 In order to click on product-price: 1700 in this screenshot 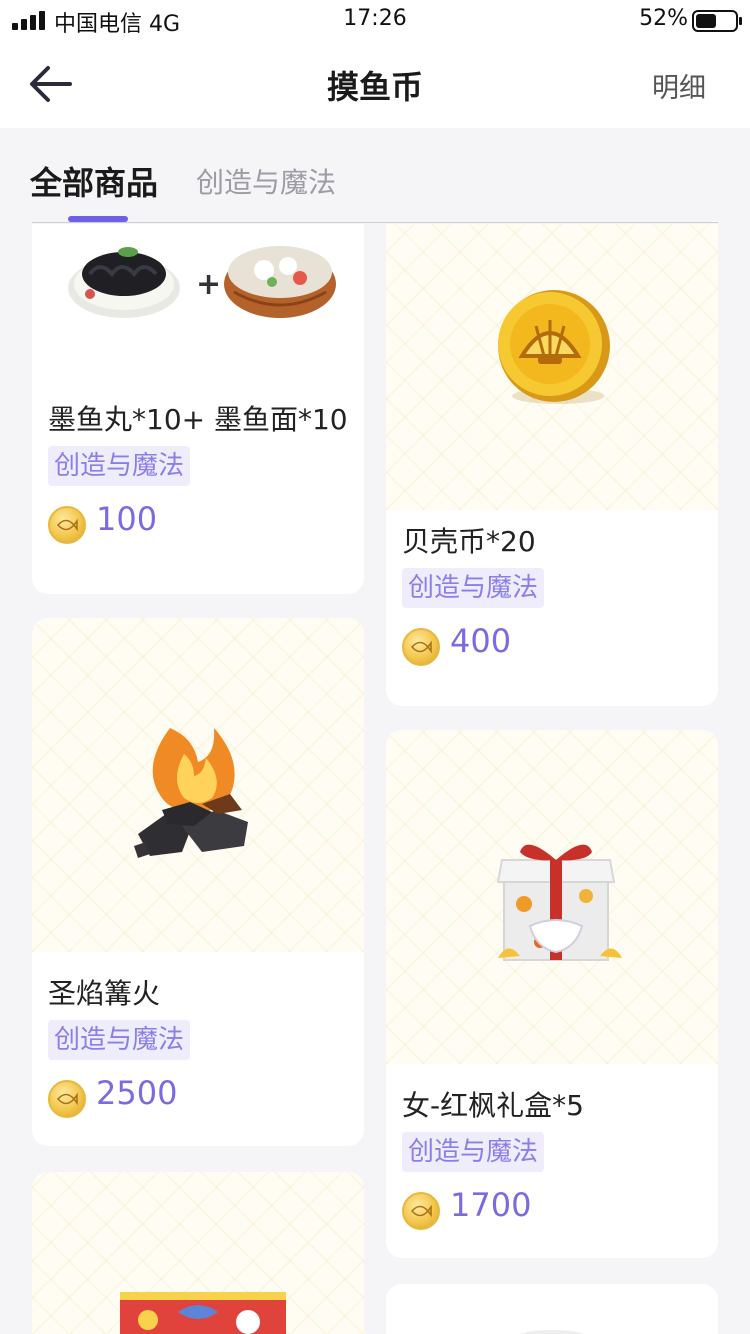, I will do `click(502, 1209)`.